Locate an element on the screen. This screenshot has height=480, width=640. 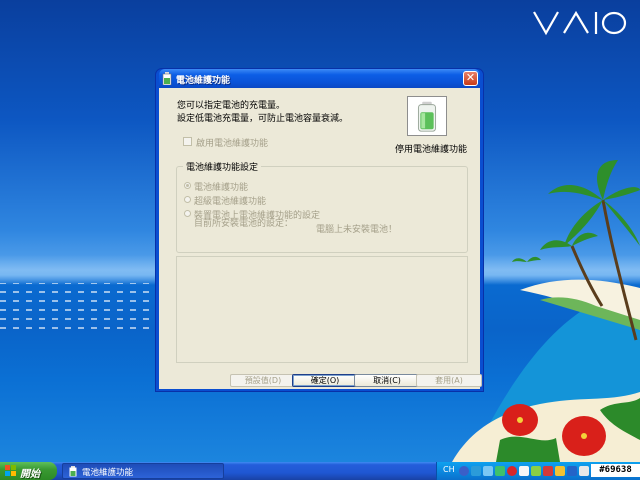
description-line-1: 您可以指定電池的充電量。 is located at coordinates (231, 106).